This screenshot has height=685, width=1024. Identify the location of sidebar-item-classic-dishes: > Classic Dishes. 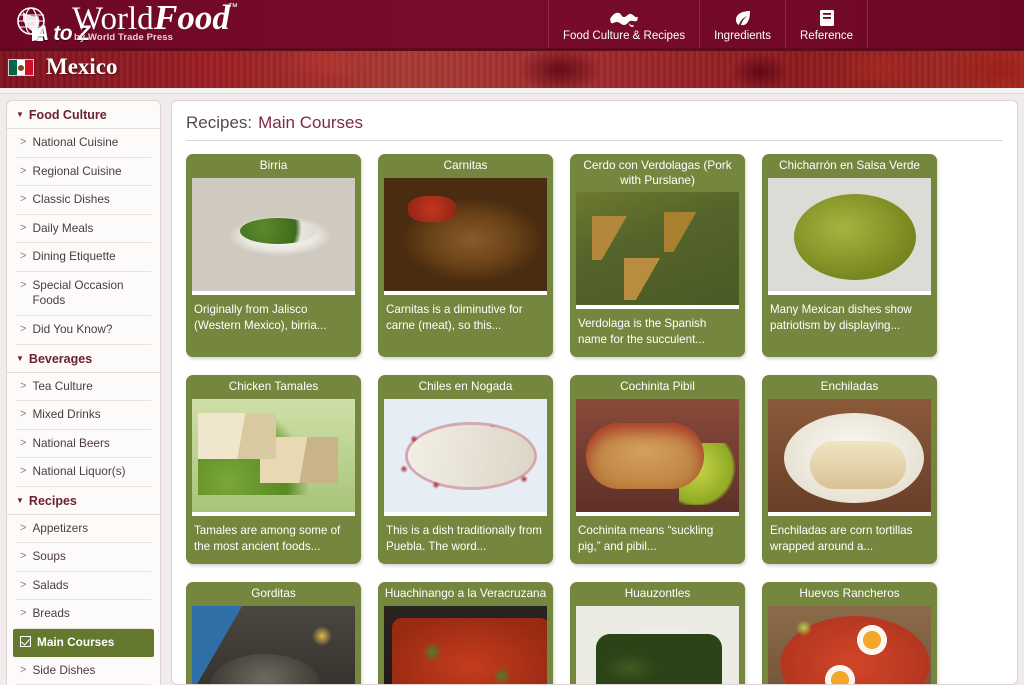
(83, 200).